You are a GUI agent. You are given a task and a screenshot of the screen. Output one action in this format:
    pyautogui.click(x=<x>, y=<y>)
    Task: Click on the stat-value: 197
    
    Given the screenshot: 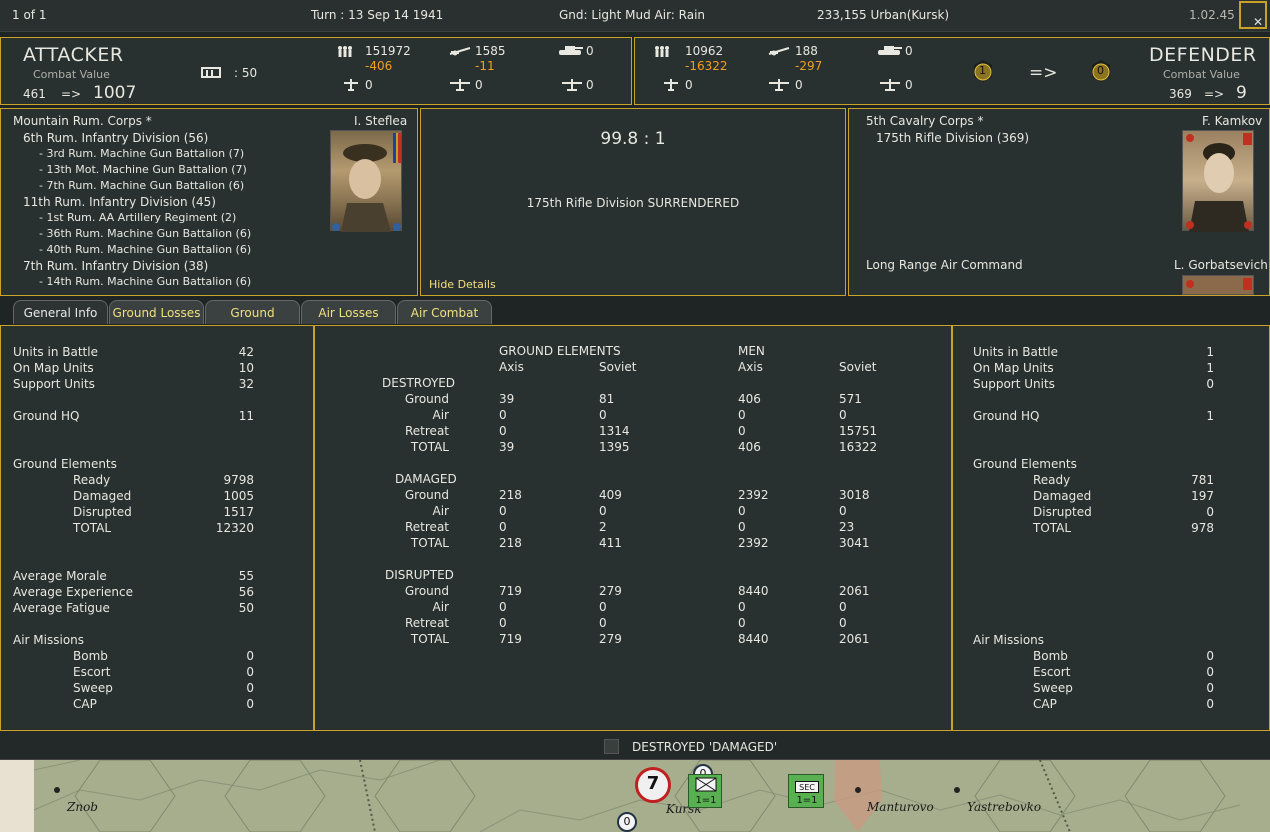 What is the action you would take?
    pyautogui.click(x=1202, y=496)
    